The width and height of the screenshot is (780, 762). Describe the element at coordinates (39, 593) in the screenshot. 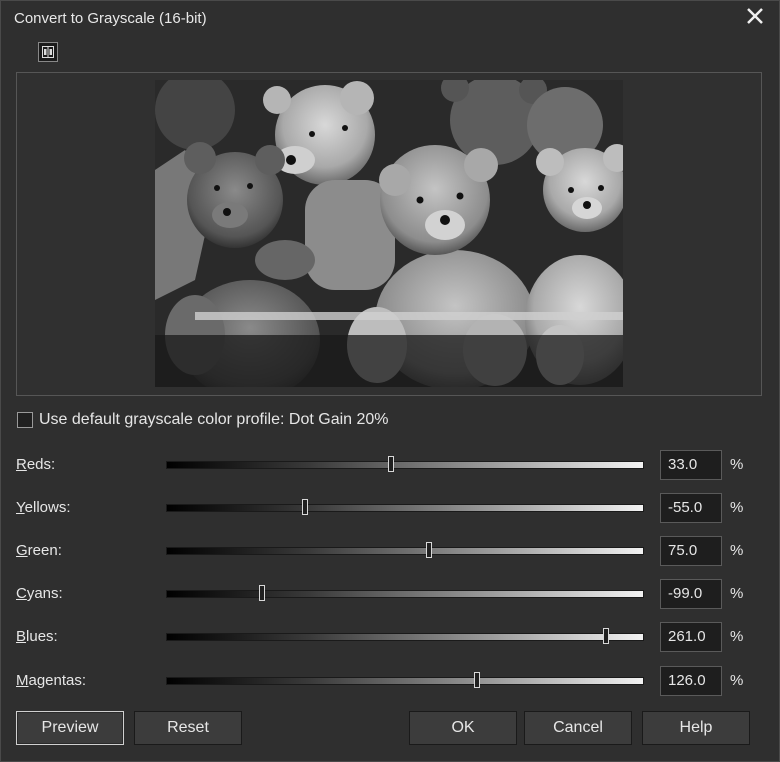

I see `slider-label-cyans: Cyans:` at that location.